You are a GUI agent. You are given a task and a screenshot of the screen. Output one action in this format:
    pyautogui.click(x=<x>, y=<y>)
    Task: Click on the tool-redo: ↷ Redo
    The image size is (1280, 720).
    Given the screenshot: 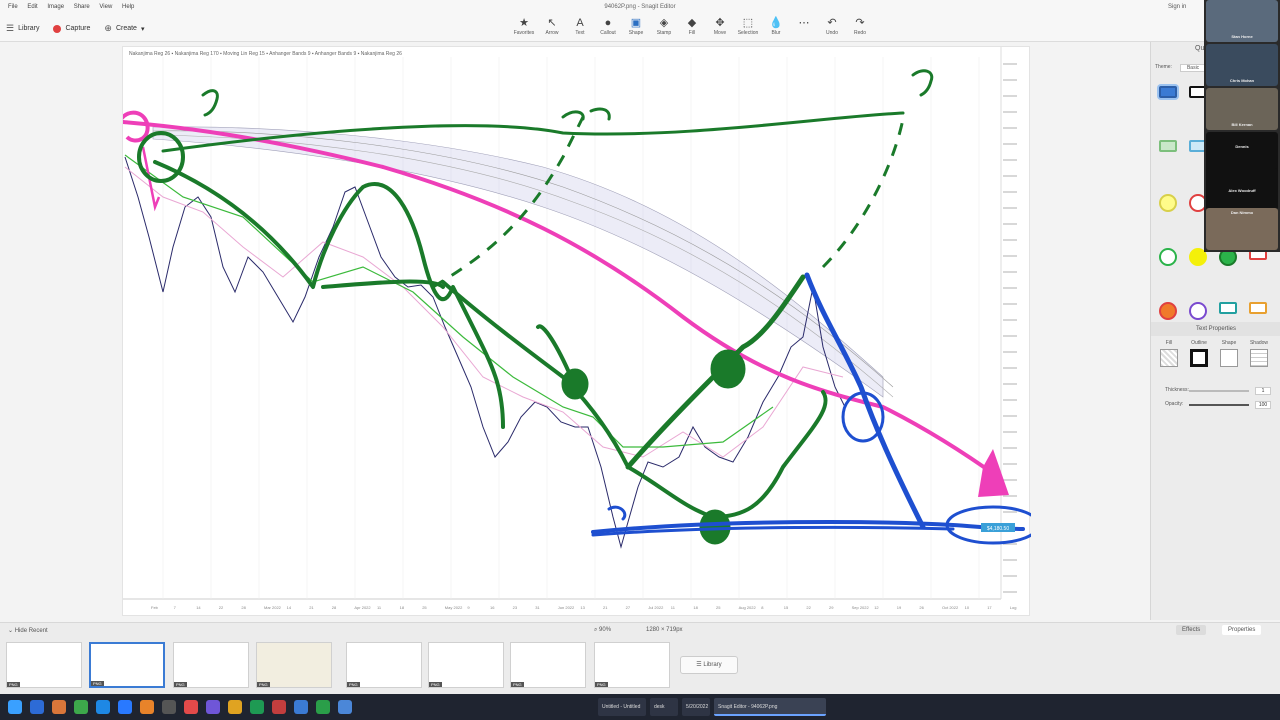 What is the action you would take?
    pyautogui.click(x=860, y=26)
    